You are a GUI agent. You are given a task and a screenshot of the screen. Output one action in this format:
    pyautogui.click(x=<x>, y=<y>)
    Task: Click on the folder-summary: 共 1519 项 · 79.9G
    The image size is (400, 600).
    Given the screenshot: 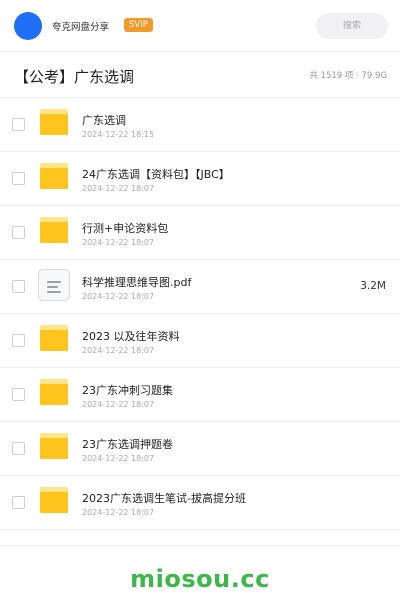 What is the action you would take?
    pyautogui.click(x=348, y=76)
    